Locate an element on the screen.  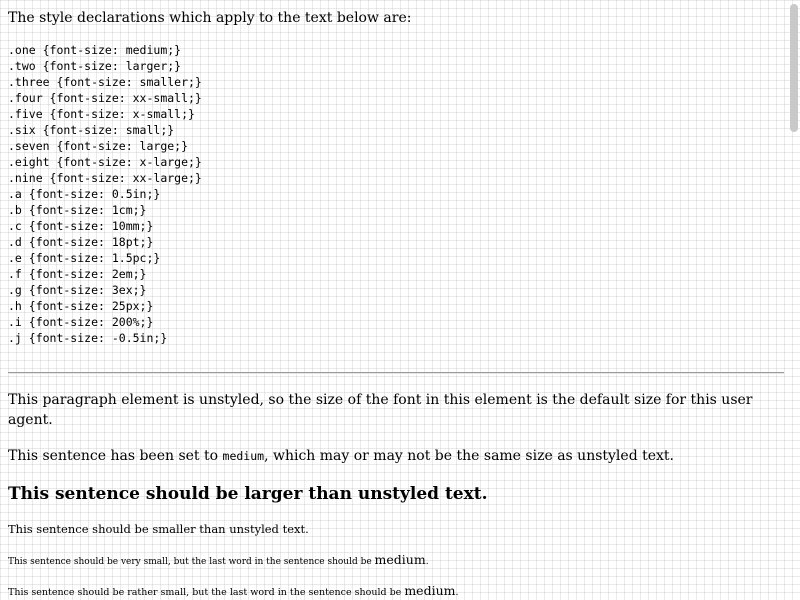
css-rule: .f {font-size: 2em;} is located at coordinates (77, 274).